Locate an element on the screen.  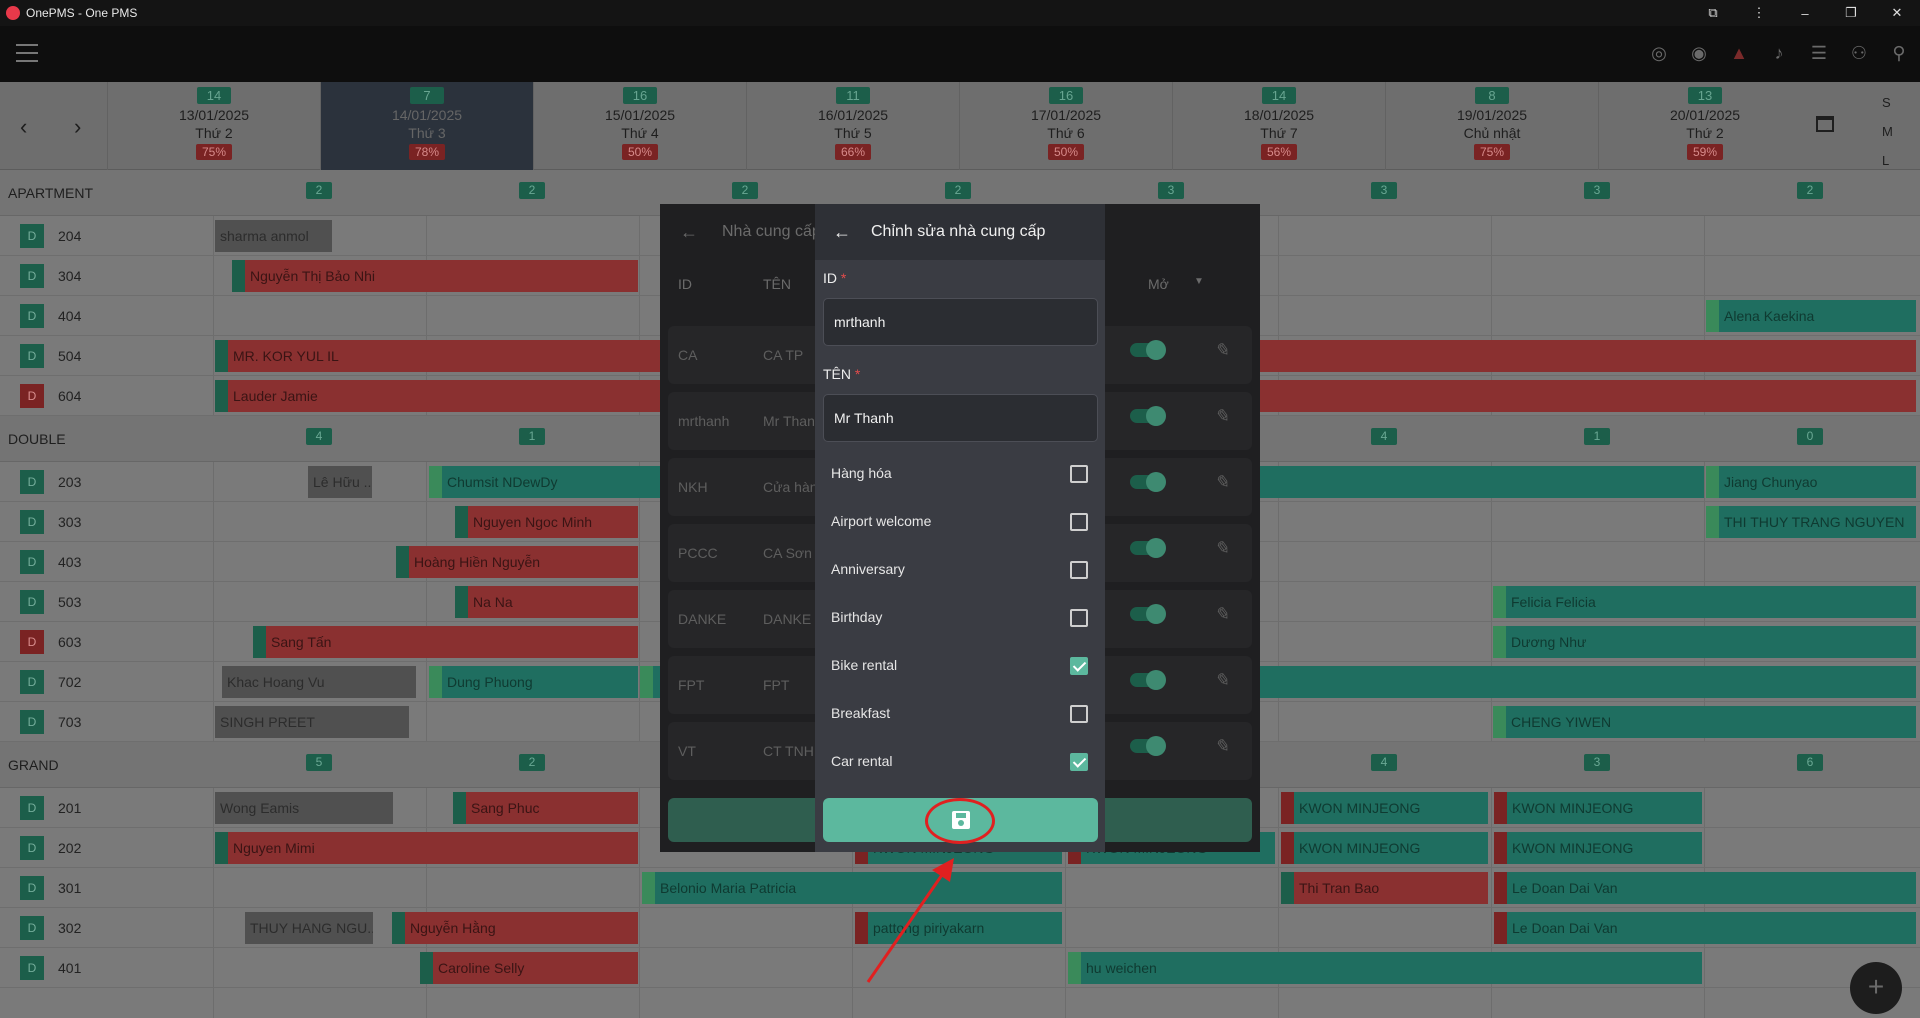
annotation-arrow is located at coordinates (910, 920).